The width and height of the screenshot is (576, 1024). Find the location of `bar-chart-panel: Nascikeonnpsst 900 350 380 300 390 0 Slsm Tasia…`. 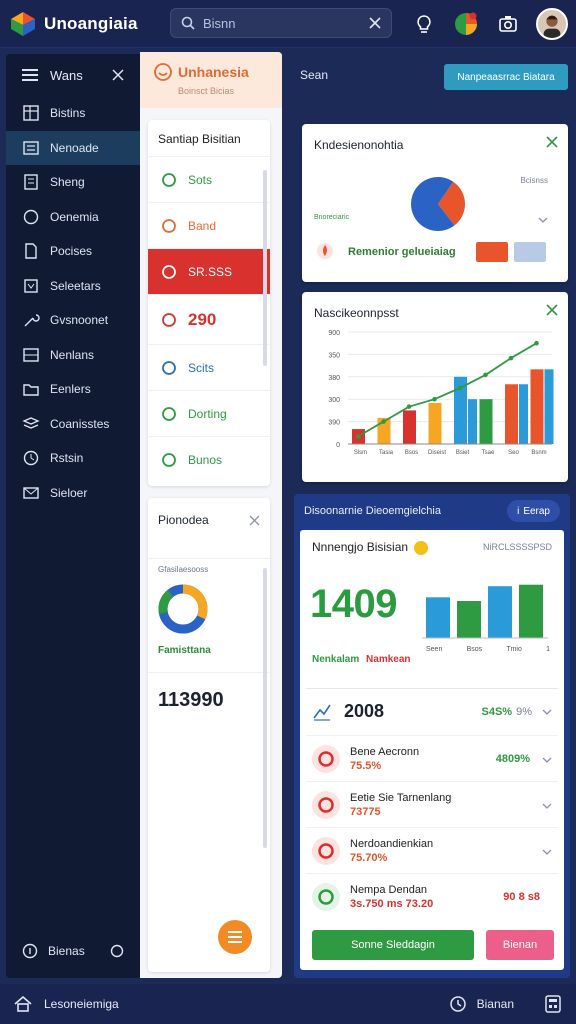

bar-chart-panel: Nascikeonnpsst 900 350 380 300 390 0 Slsm Tasia… is located at coordinates (435, 387).